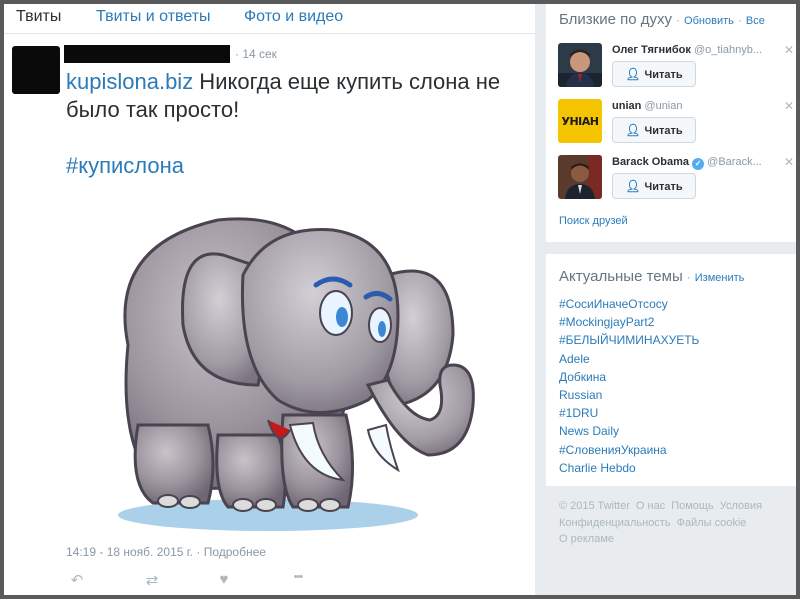  I want to click on who-to-follow-title: Близкие по духу, so click(616, 19).